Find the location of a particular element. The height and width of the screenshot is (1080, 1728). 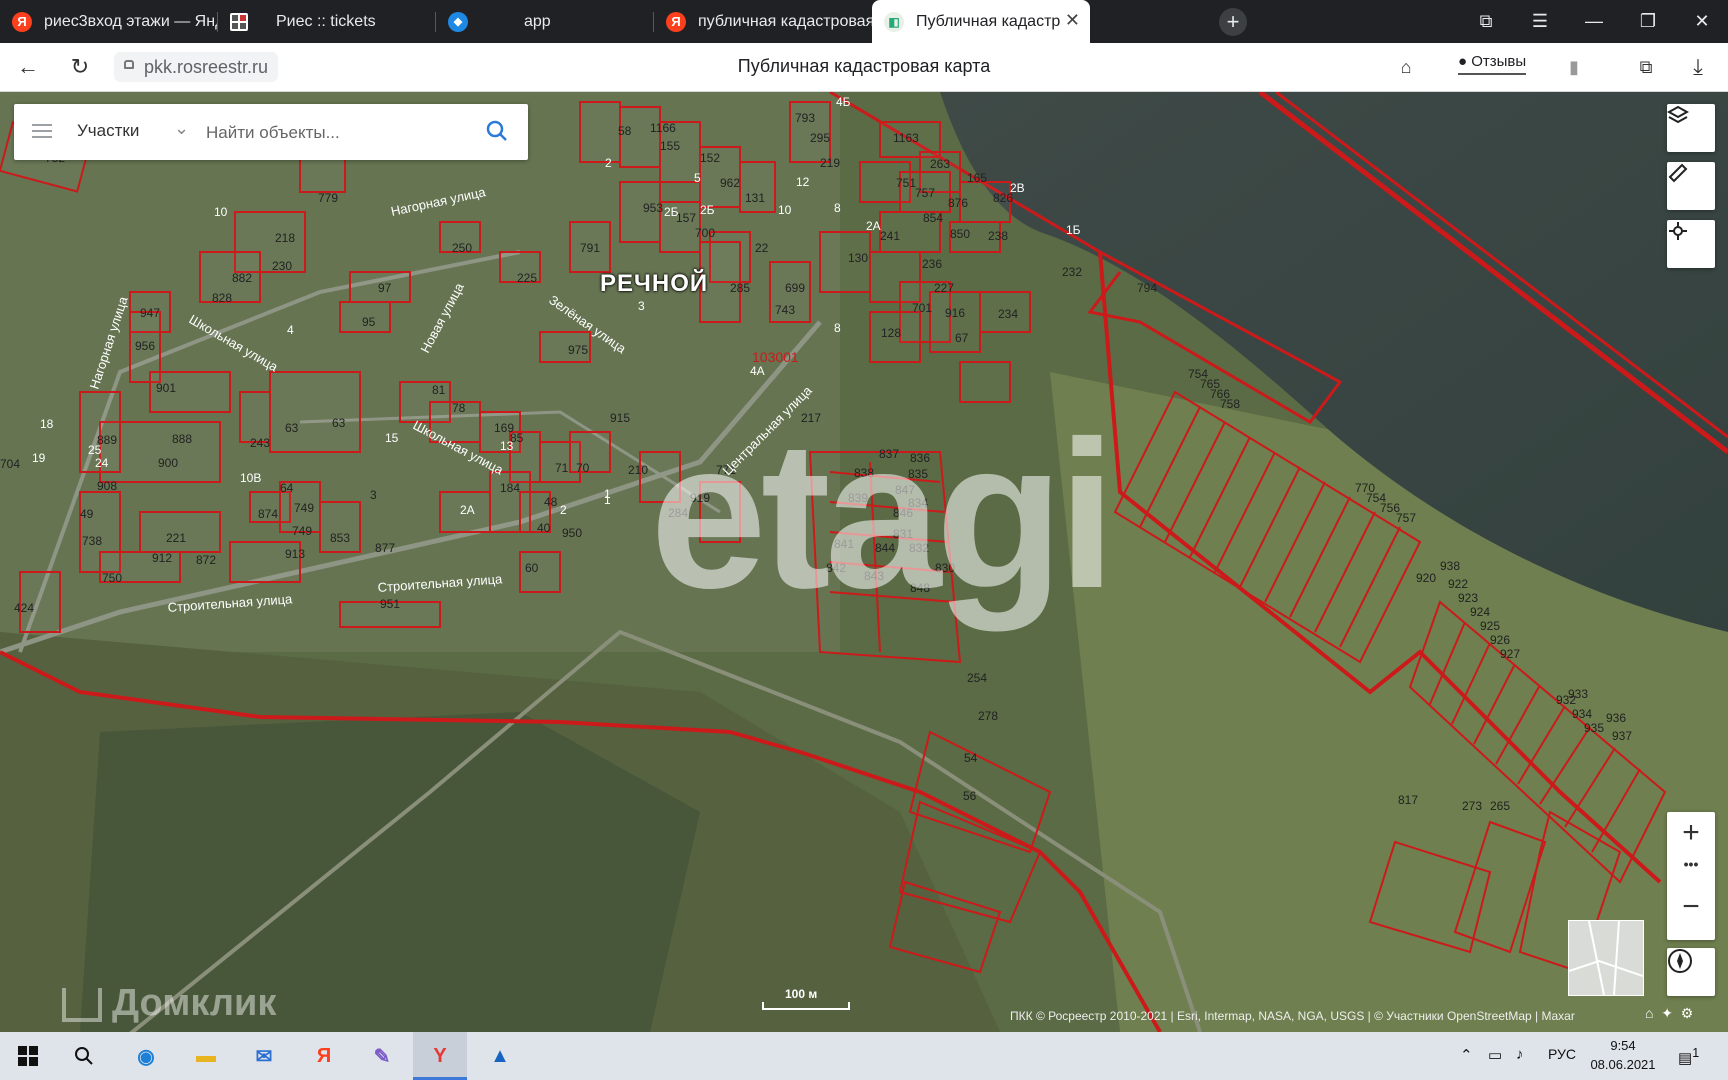

zoom-in-button: + is located at coordinates (1691, 833).